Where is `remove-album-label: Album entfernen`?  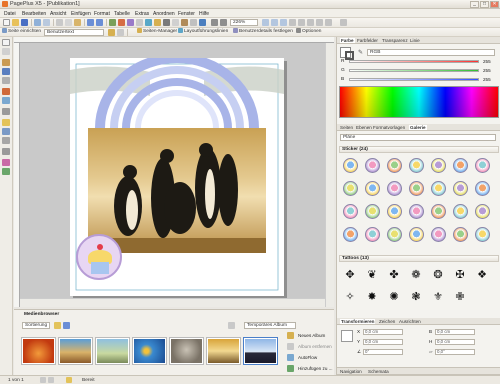 remove-album-label: Album entfernen is located at coordinates (315, 346).